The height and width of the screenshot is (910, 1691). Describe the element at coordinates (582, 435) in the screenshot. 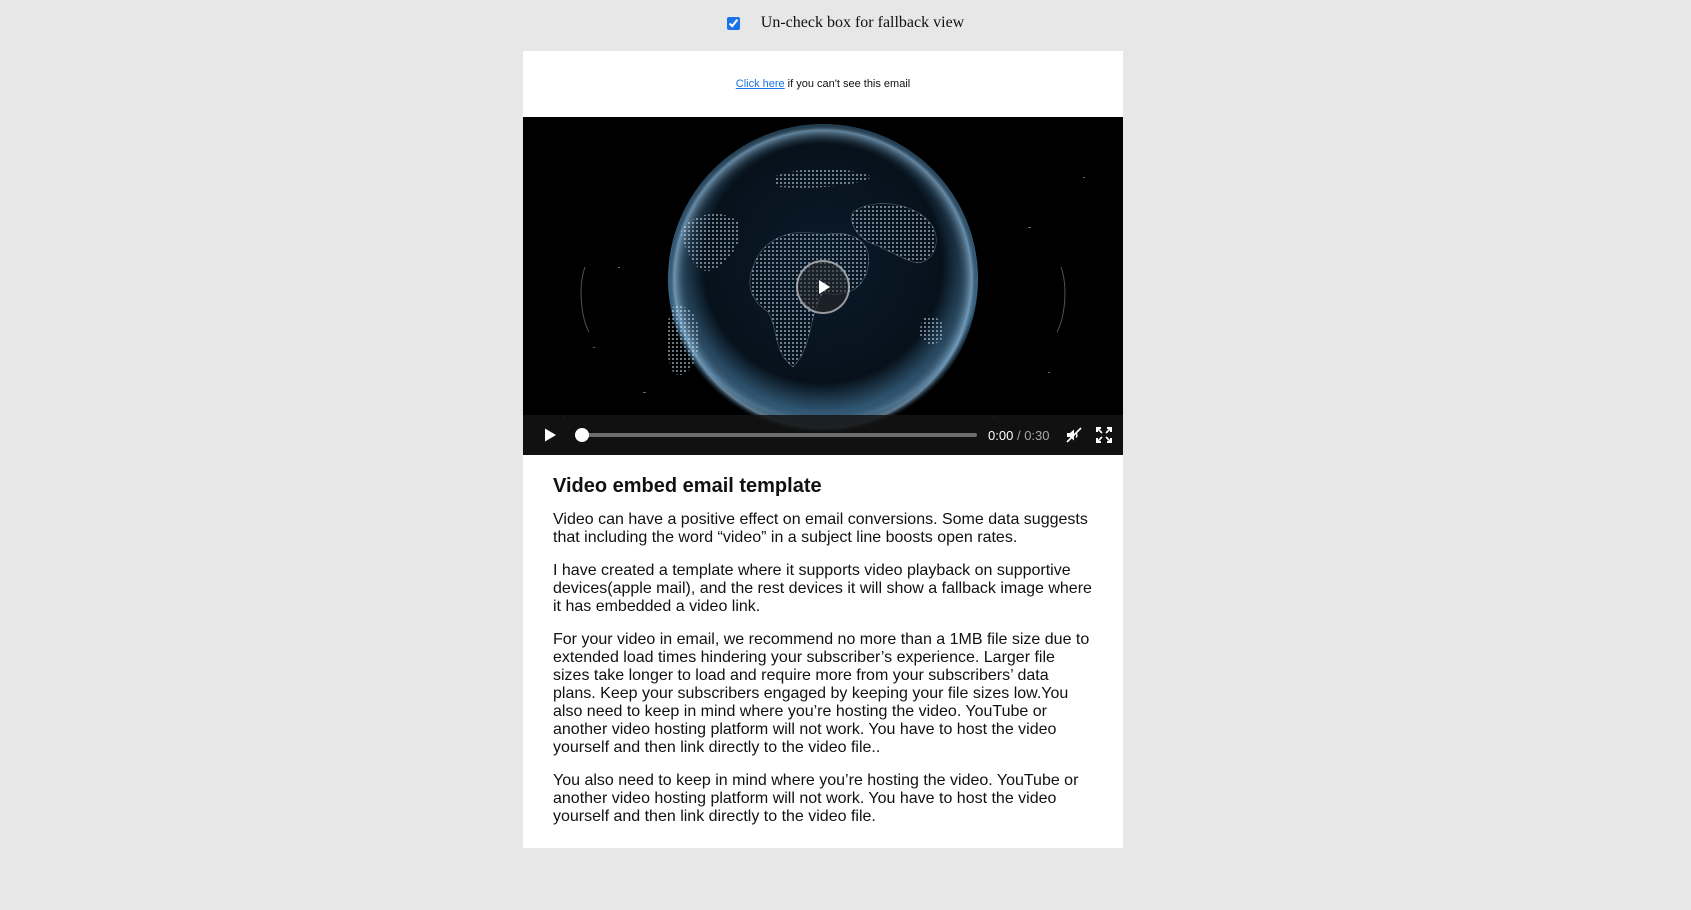

I see `progress-thumb` at that location.